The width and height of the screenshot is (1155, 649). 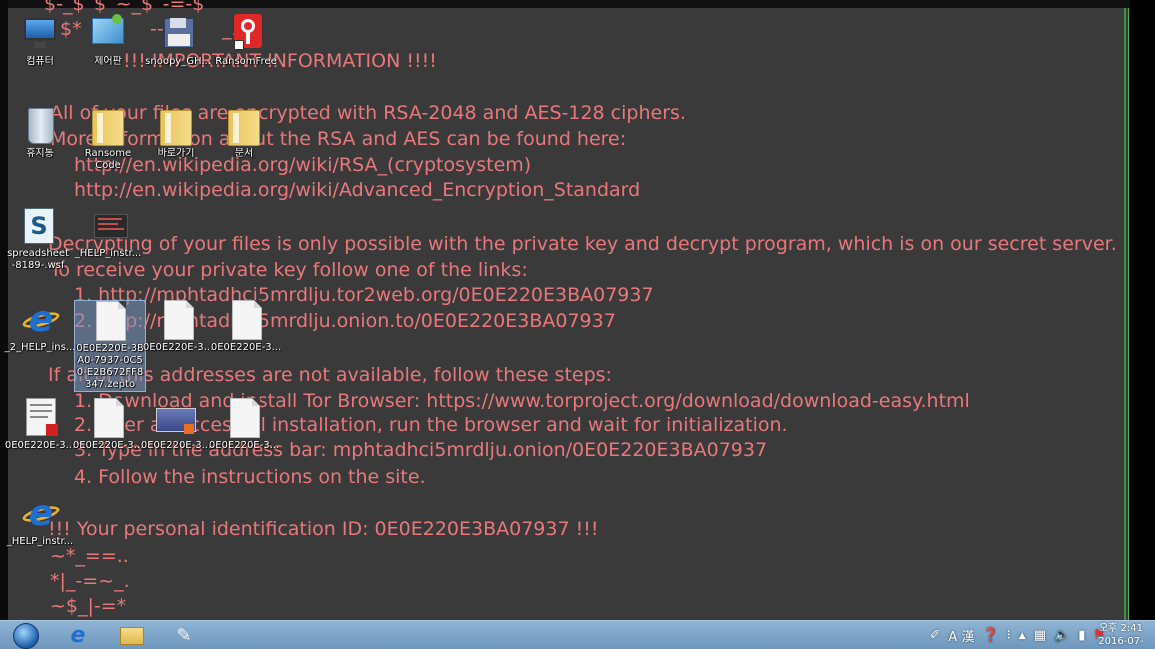 I want to click on network-icon: ▦, so click(x=1040, y=635).